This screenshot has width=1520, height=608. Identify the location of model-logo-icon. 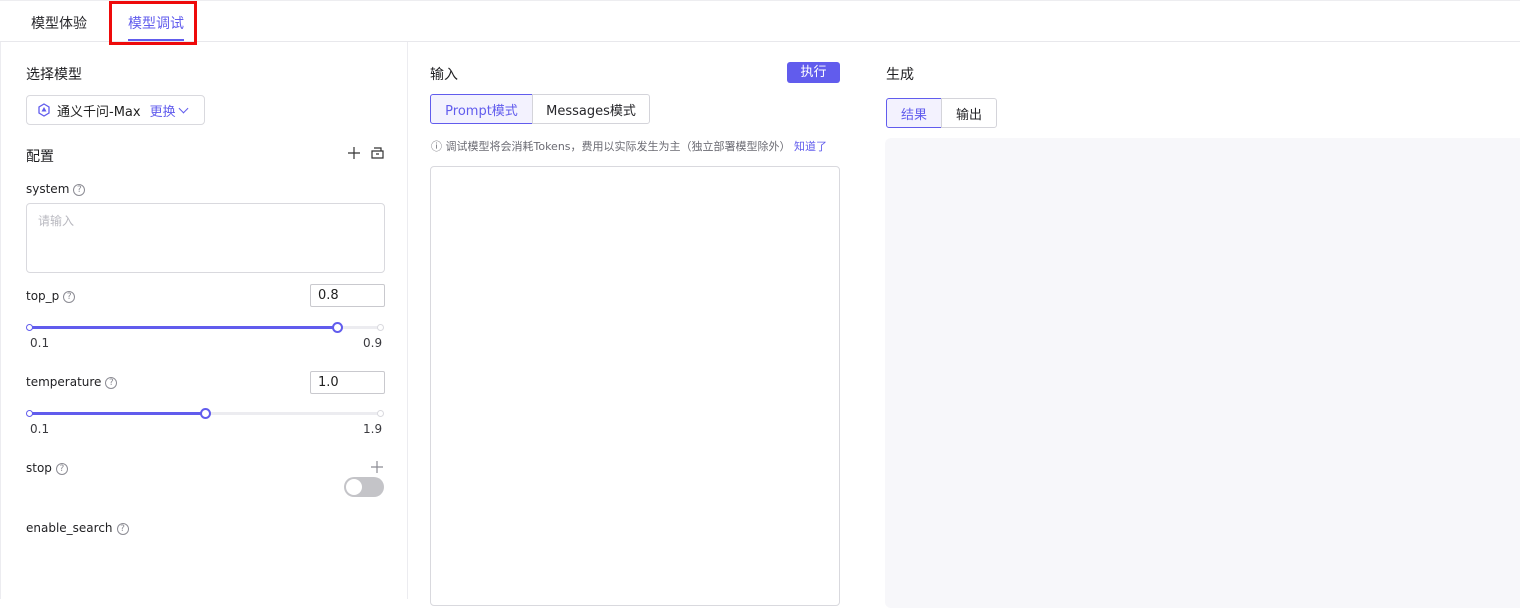
(44, 110).